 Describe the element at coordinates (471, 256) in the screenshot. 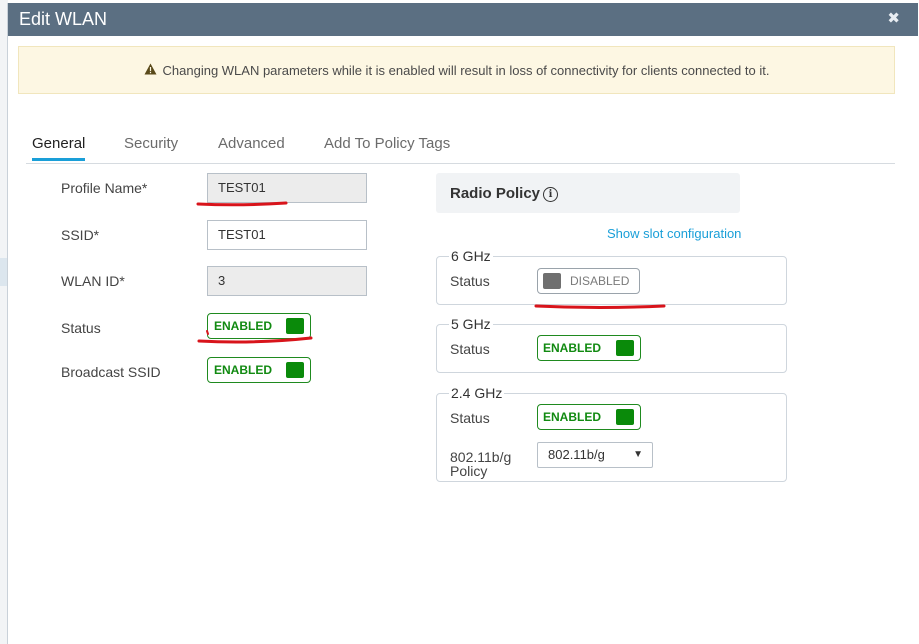

I see `band-6ghz-legend: 6 GHz` at that location.